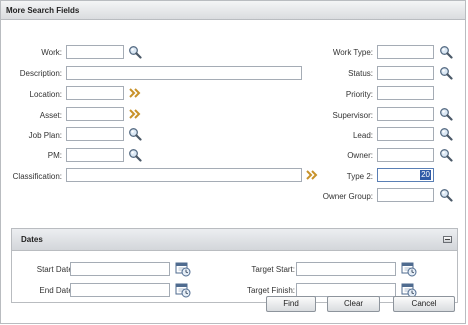 This screenshot has width=468, height=325. Describe the element at coordinates (233, 10) in the screenshot. I see `dialog-title: More Search Fields` at that location.